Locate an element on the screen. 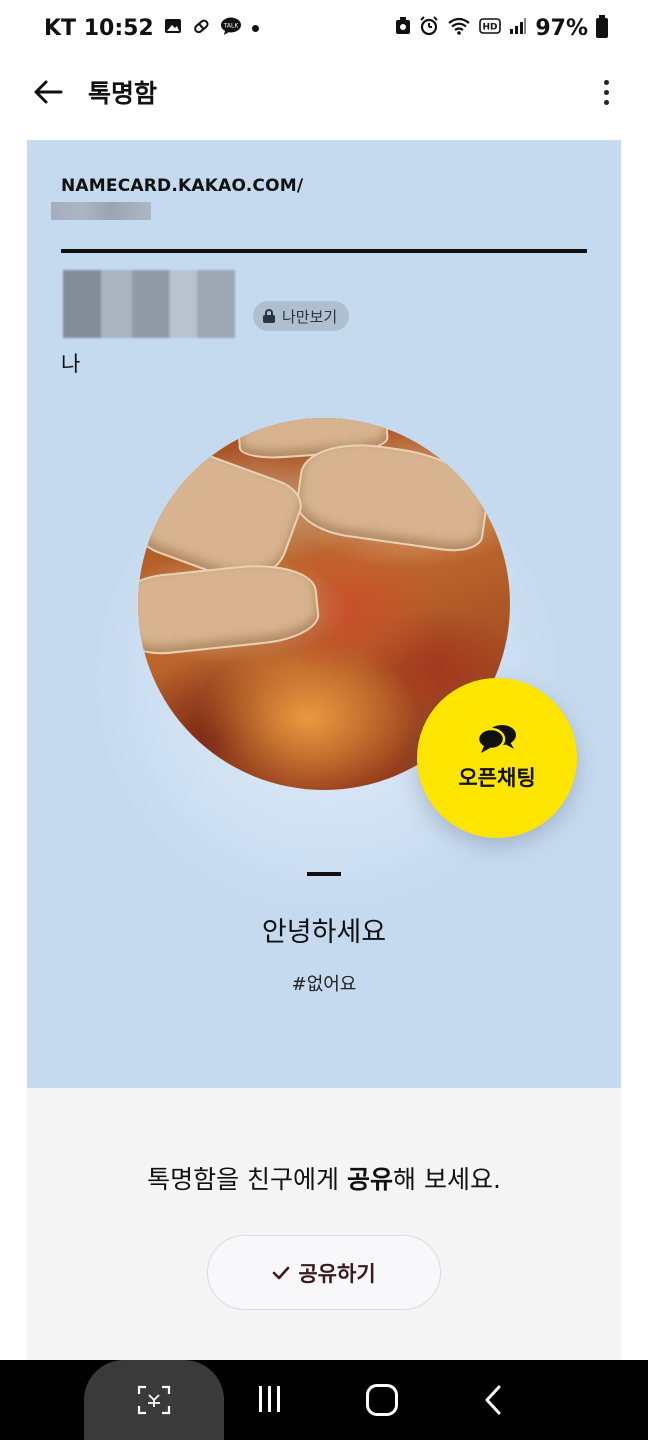 The image size is (648, 1440). back-icon is located at coordinates (493, 1400).